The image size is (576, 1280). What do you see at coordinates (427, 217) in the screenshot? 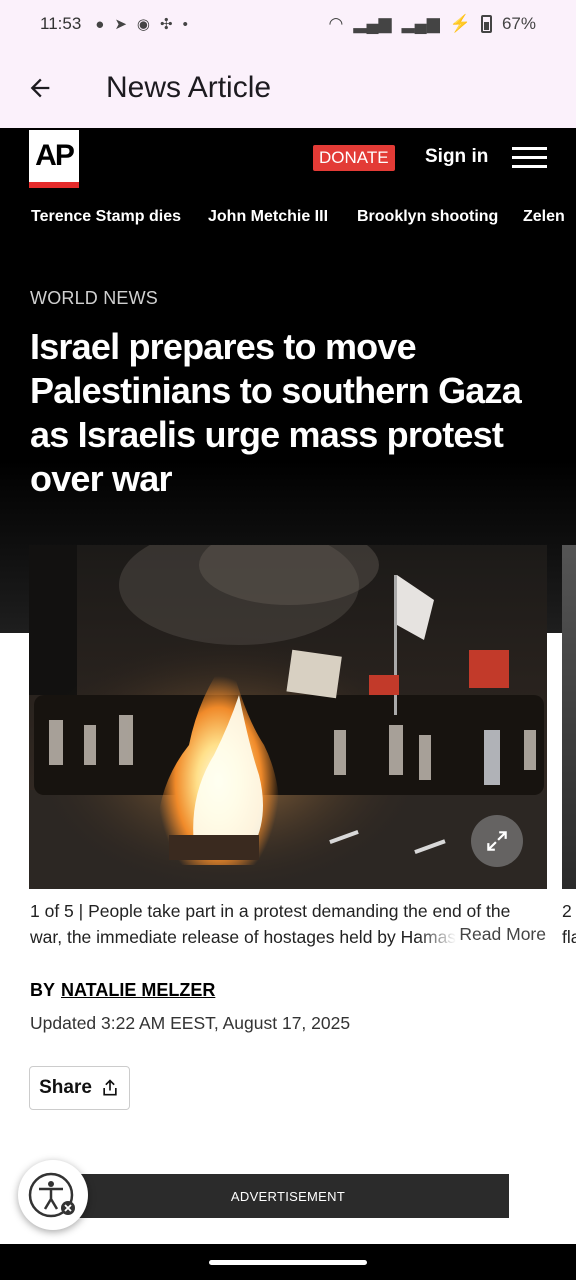
I see `trending-link: Brooklyn shooting` at bounding box center [427, 217].